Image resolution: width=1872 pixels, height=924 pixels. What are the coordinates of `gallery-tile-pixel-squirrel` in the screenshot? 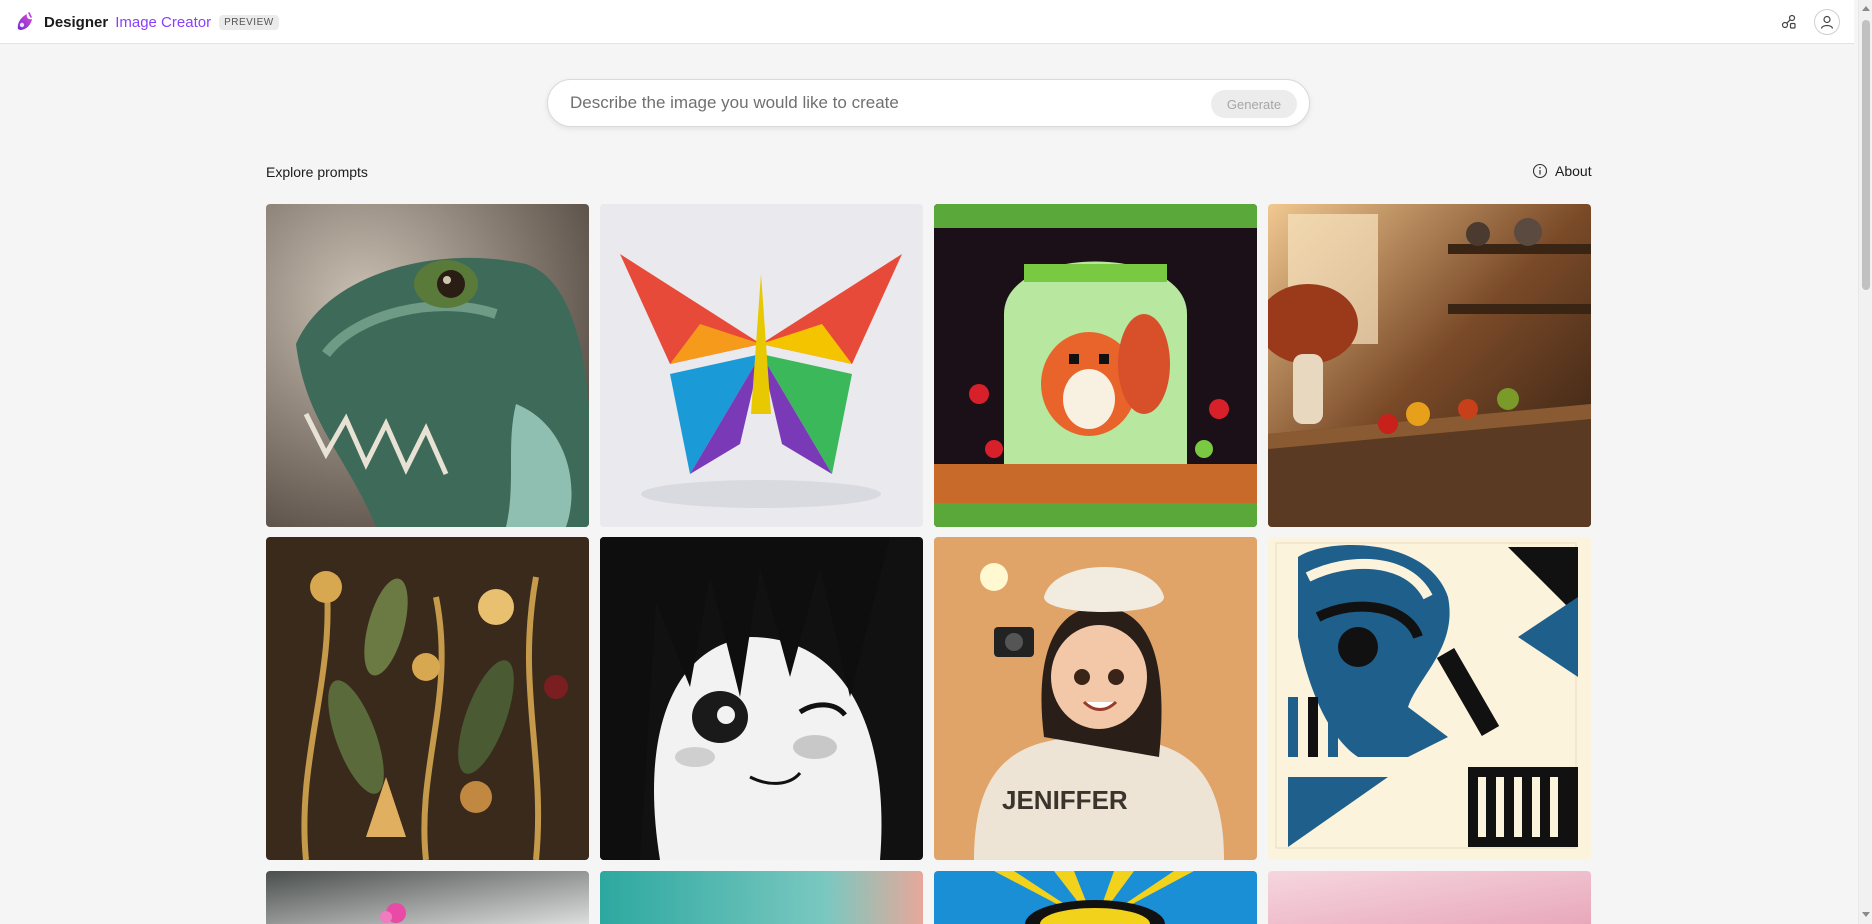 It's located at (1095, 365).